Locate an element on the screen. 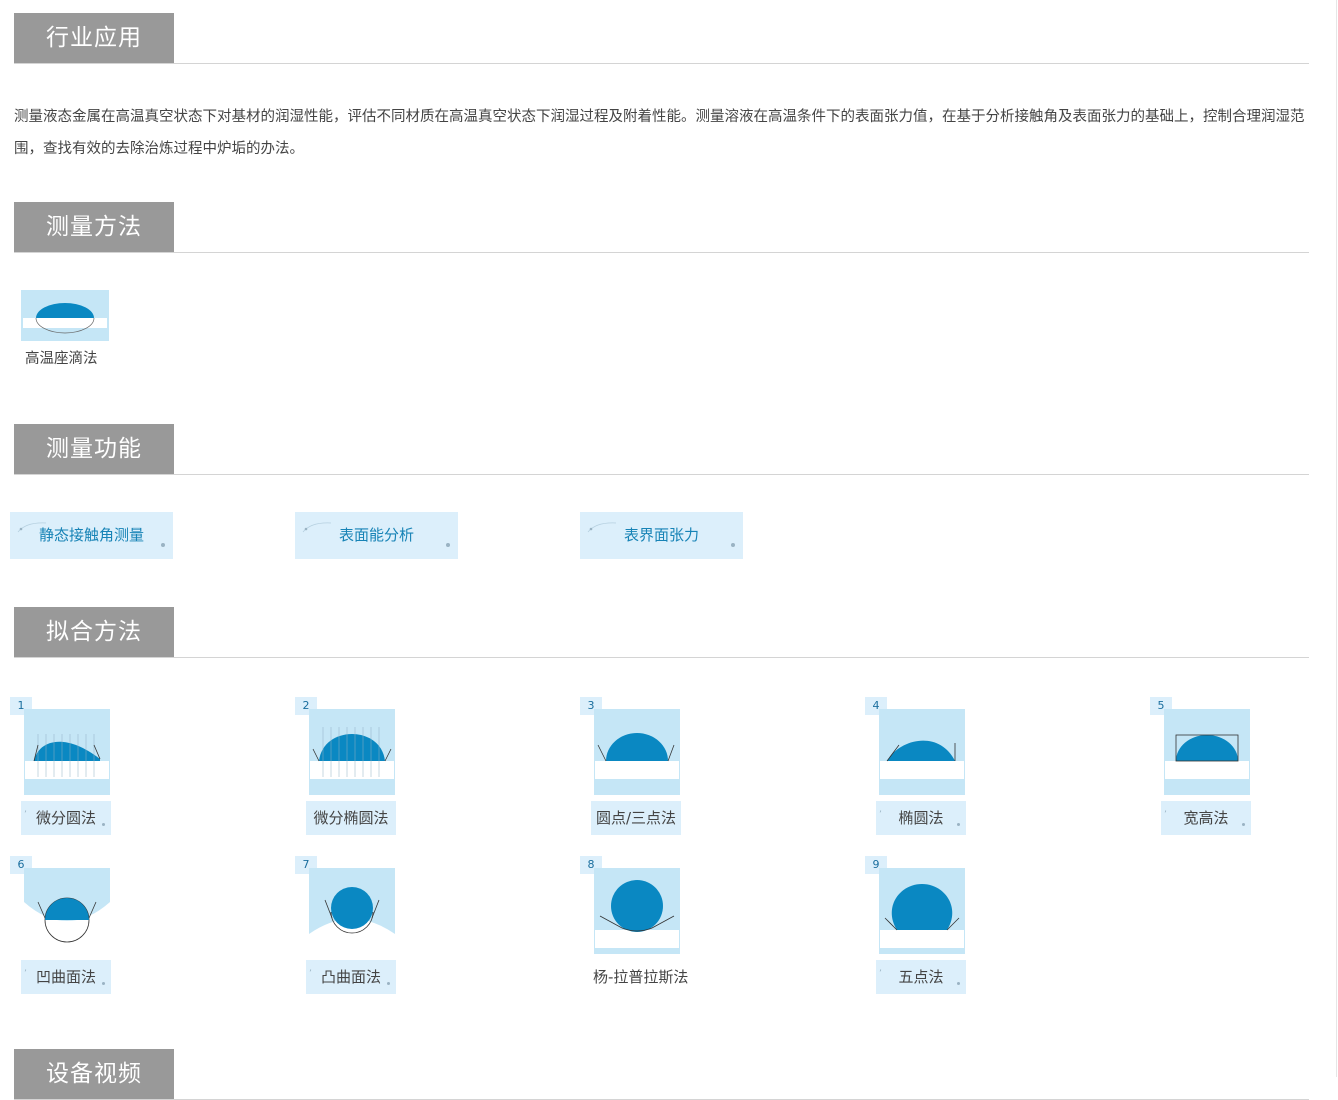 The width and height of the screenshot is (1338, 1100). three-point-icon is located at coordinates (637, 752).